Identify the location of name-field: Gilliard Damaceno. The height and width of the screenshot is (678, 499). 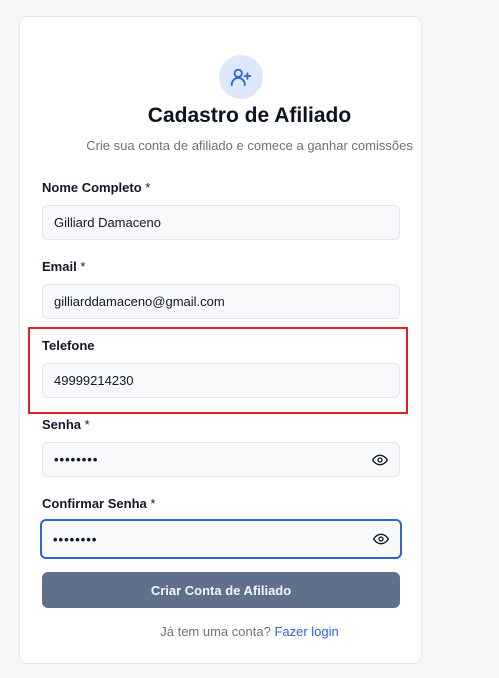
(221, 222).